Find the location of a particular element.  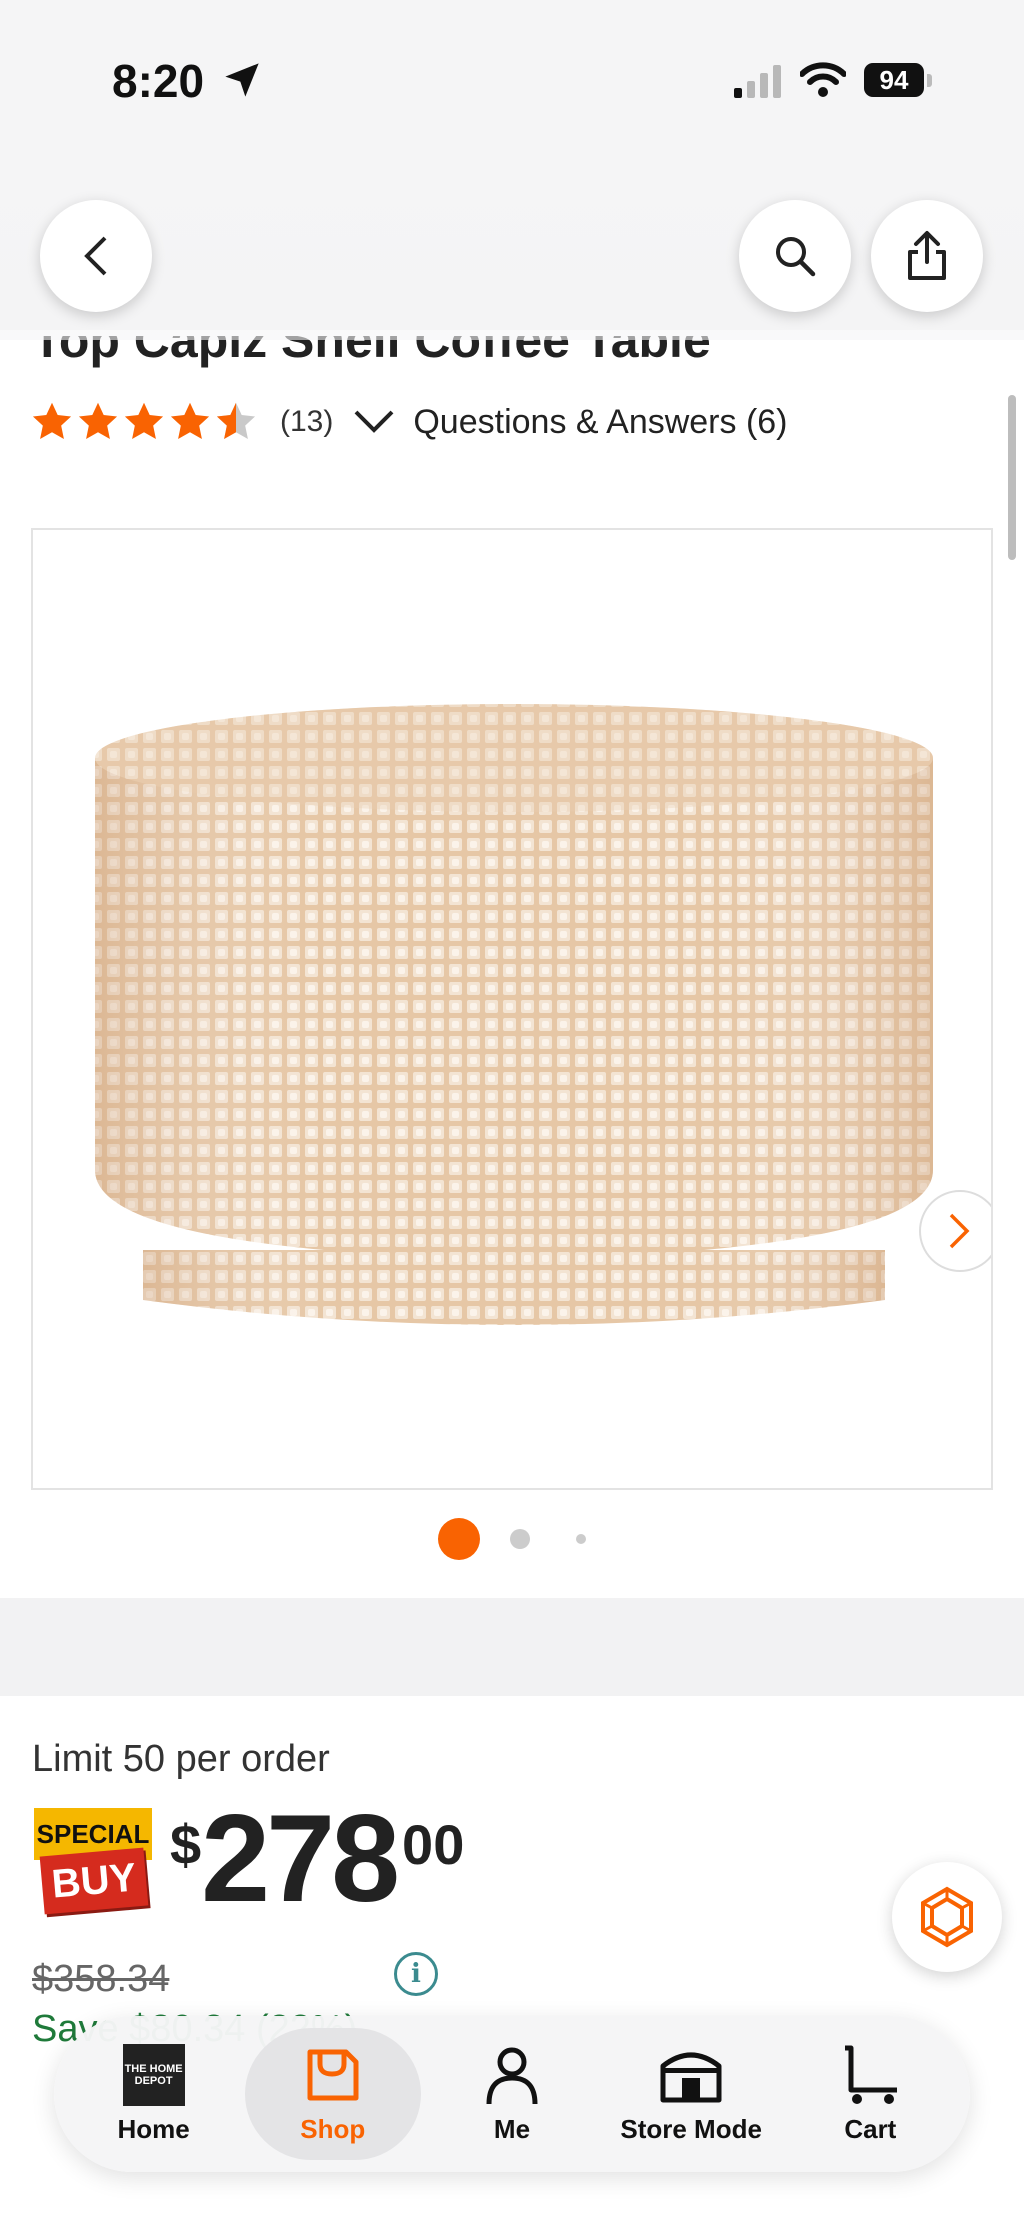

chat-assistant-button is located at coordinates (947, 1917).